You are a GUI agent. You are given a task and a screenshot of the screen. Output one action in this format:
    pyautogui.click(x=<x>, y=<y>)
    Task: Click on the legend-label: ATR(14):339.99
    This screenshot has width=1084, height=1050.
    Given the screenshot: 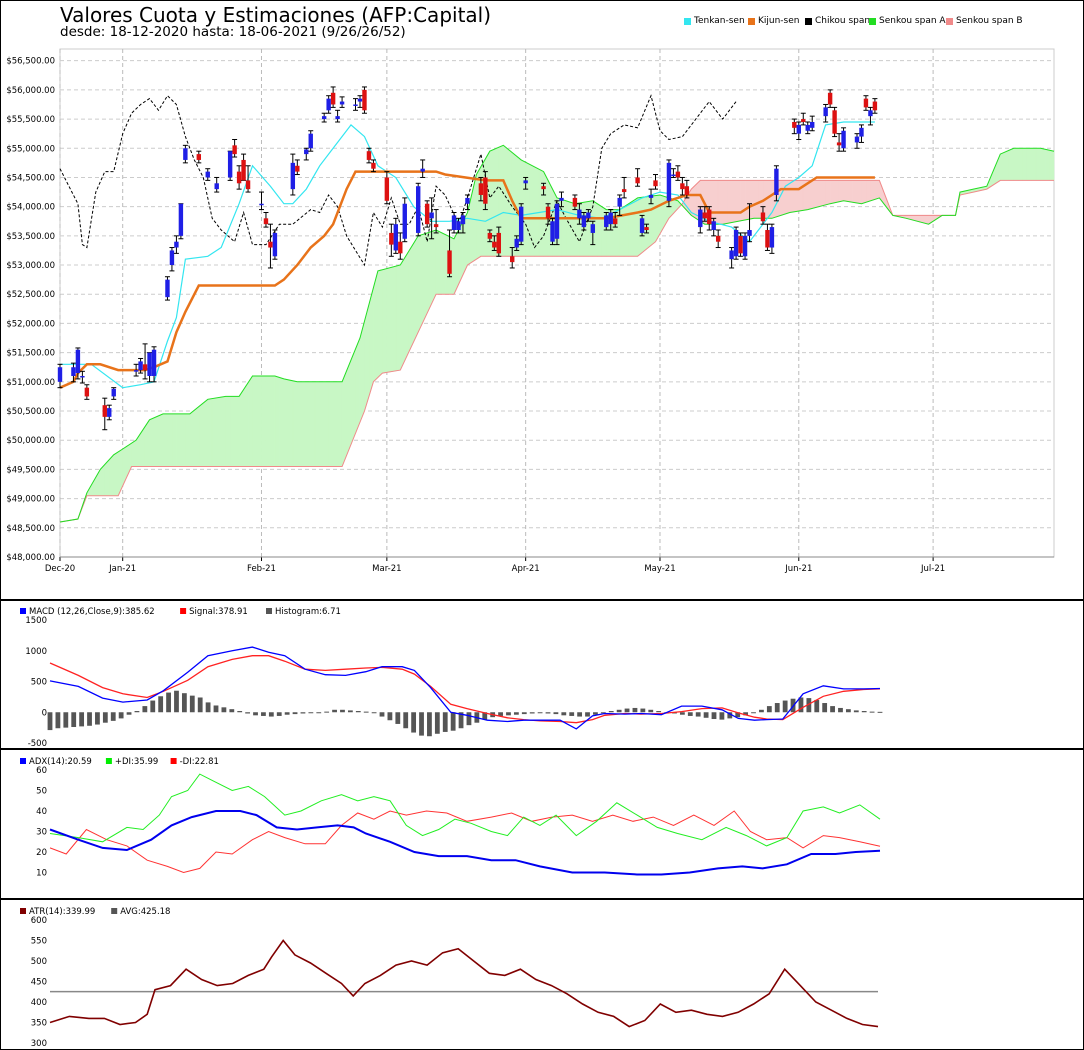 What is the action you would take?
    pyautogui.click(x=62, y=912)
    